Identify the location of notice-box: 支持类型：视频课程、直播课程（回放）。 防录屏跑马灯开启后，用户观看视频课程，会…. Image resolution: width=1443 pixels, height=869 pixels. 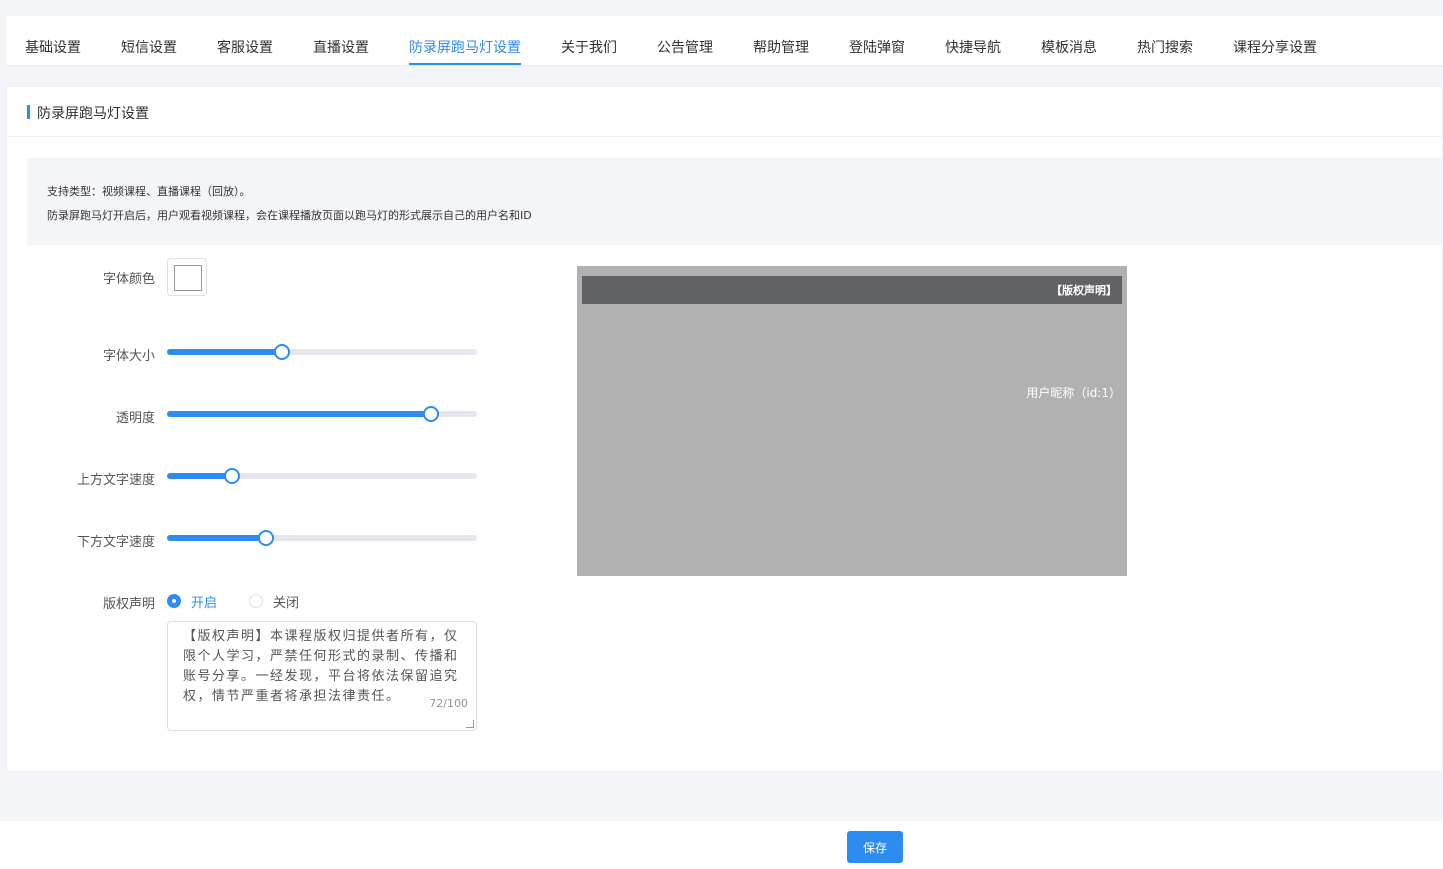
(735, 201).